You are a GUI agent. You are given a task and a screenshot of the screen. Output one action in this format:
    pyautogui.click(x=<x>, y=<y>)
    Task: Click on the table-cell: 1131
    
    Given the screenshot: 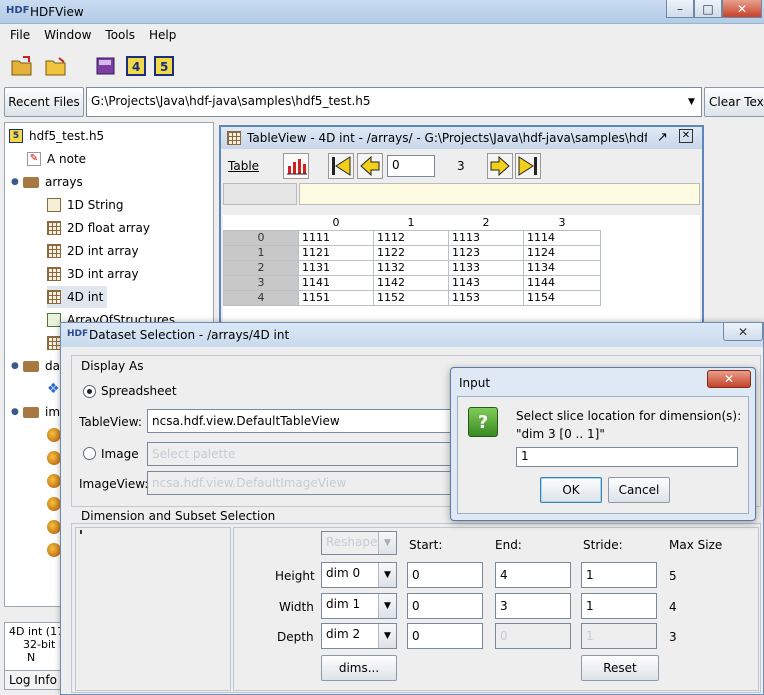 What is the action you would take?
    pyautogui.click(x=336, y=267)
    